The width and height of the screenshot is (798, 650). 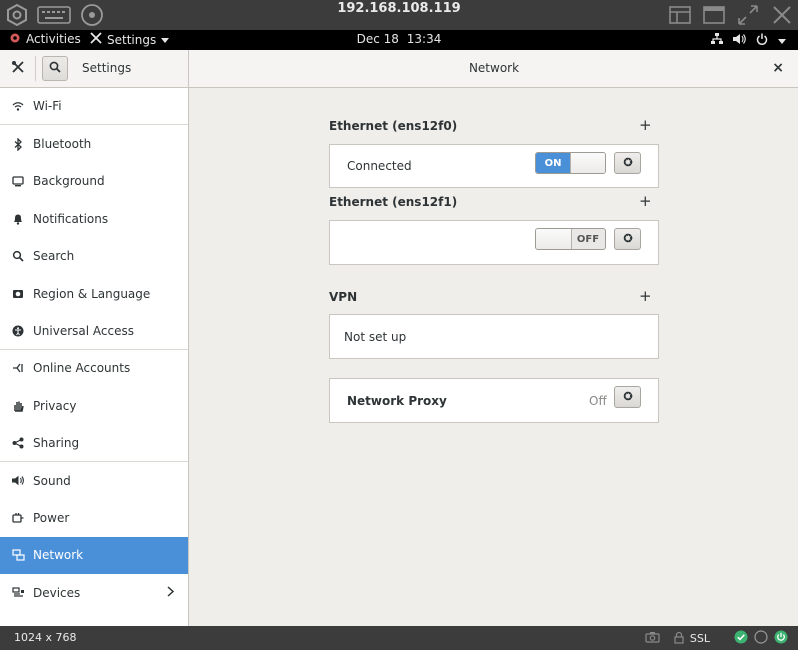 I want to click on add-ethernet-0-button: +, so click(x=645, y=125).